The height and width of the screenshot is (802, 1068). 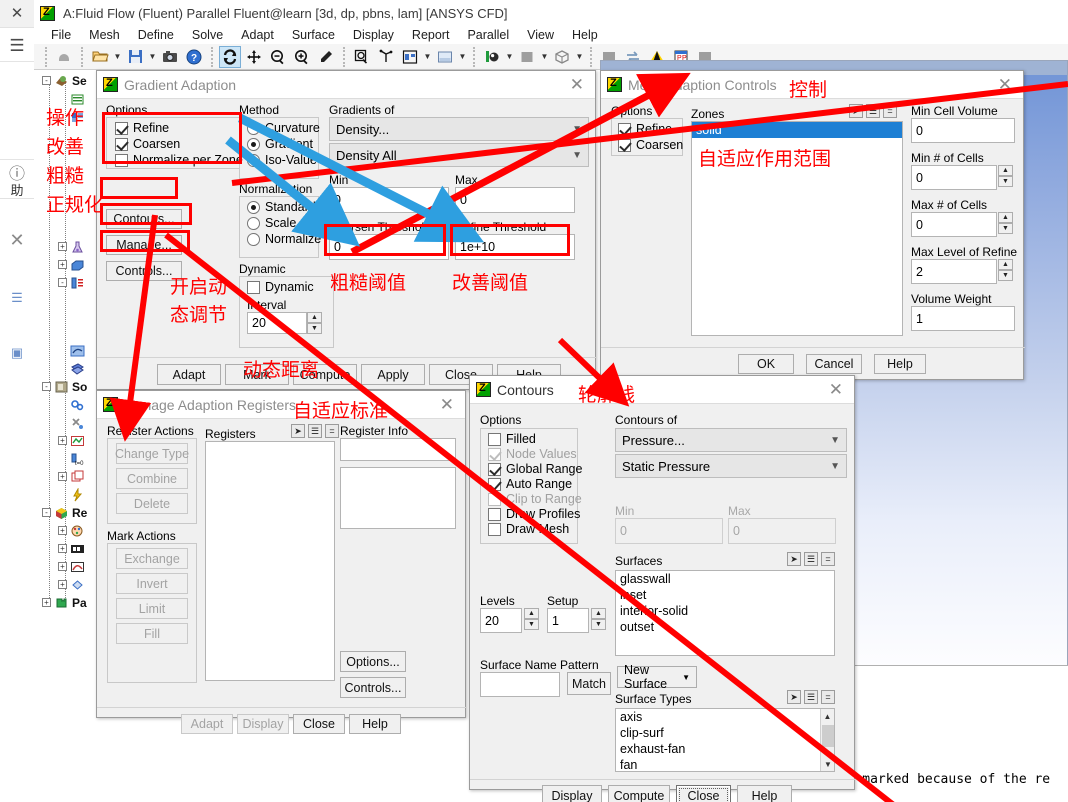 What do you see at coordinates (532, 454) in the screenshot?
I see `ct-checkbox-node-values: Node Values` at bounding box center [532, 454].